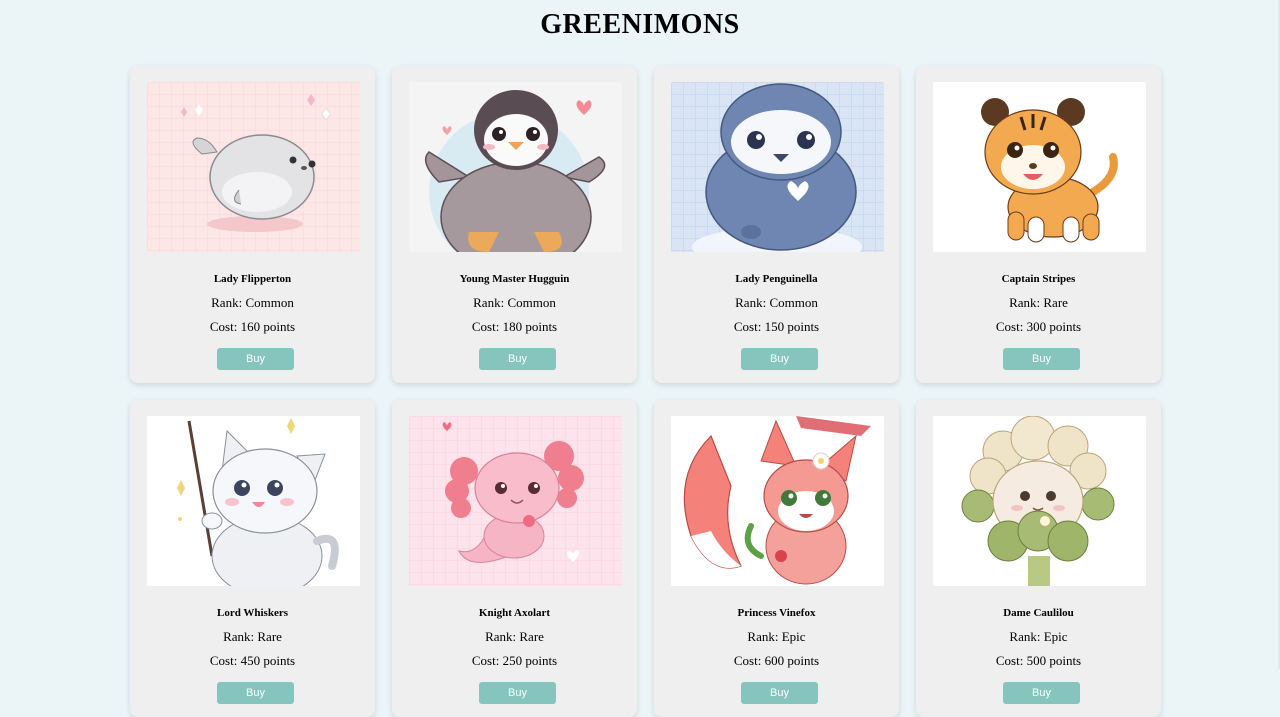 The height and width of the screenshot is (717, 1280). I want to click on creature-name: Dame Caulilou, so click(1038, 613).